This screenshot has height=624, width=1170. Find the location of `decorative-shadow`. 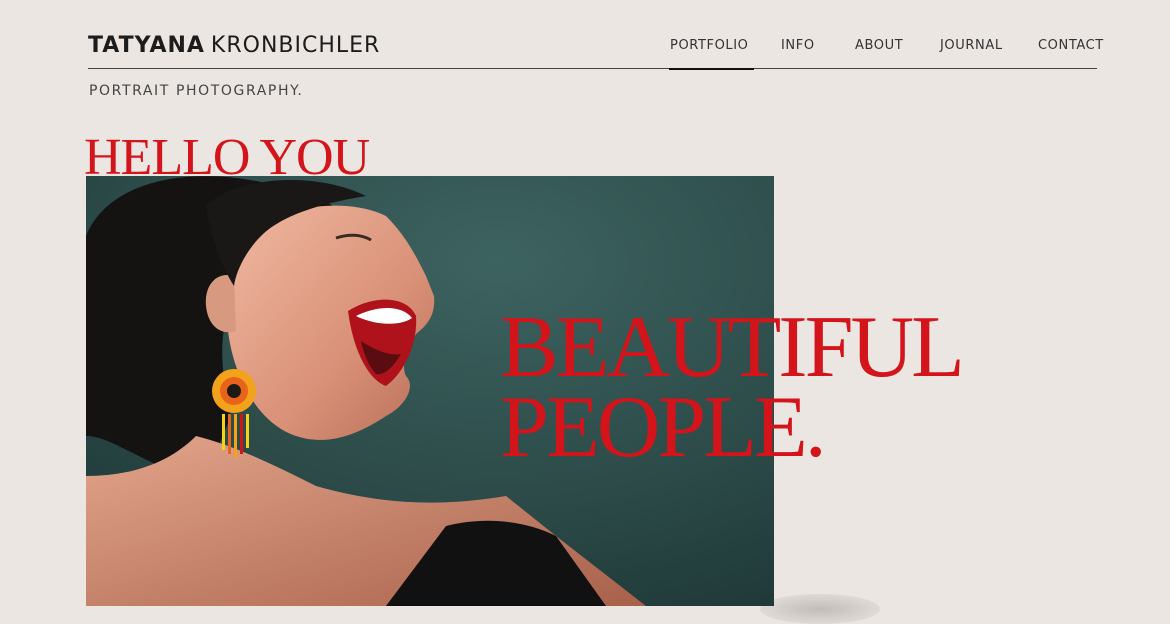

decorative-shadow is located at coordinates (820, 609).